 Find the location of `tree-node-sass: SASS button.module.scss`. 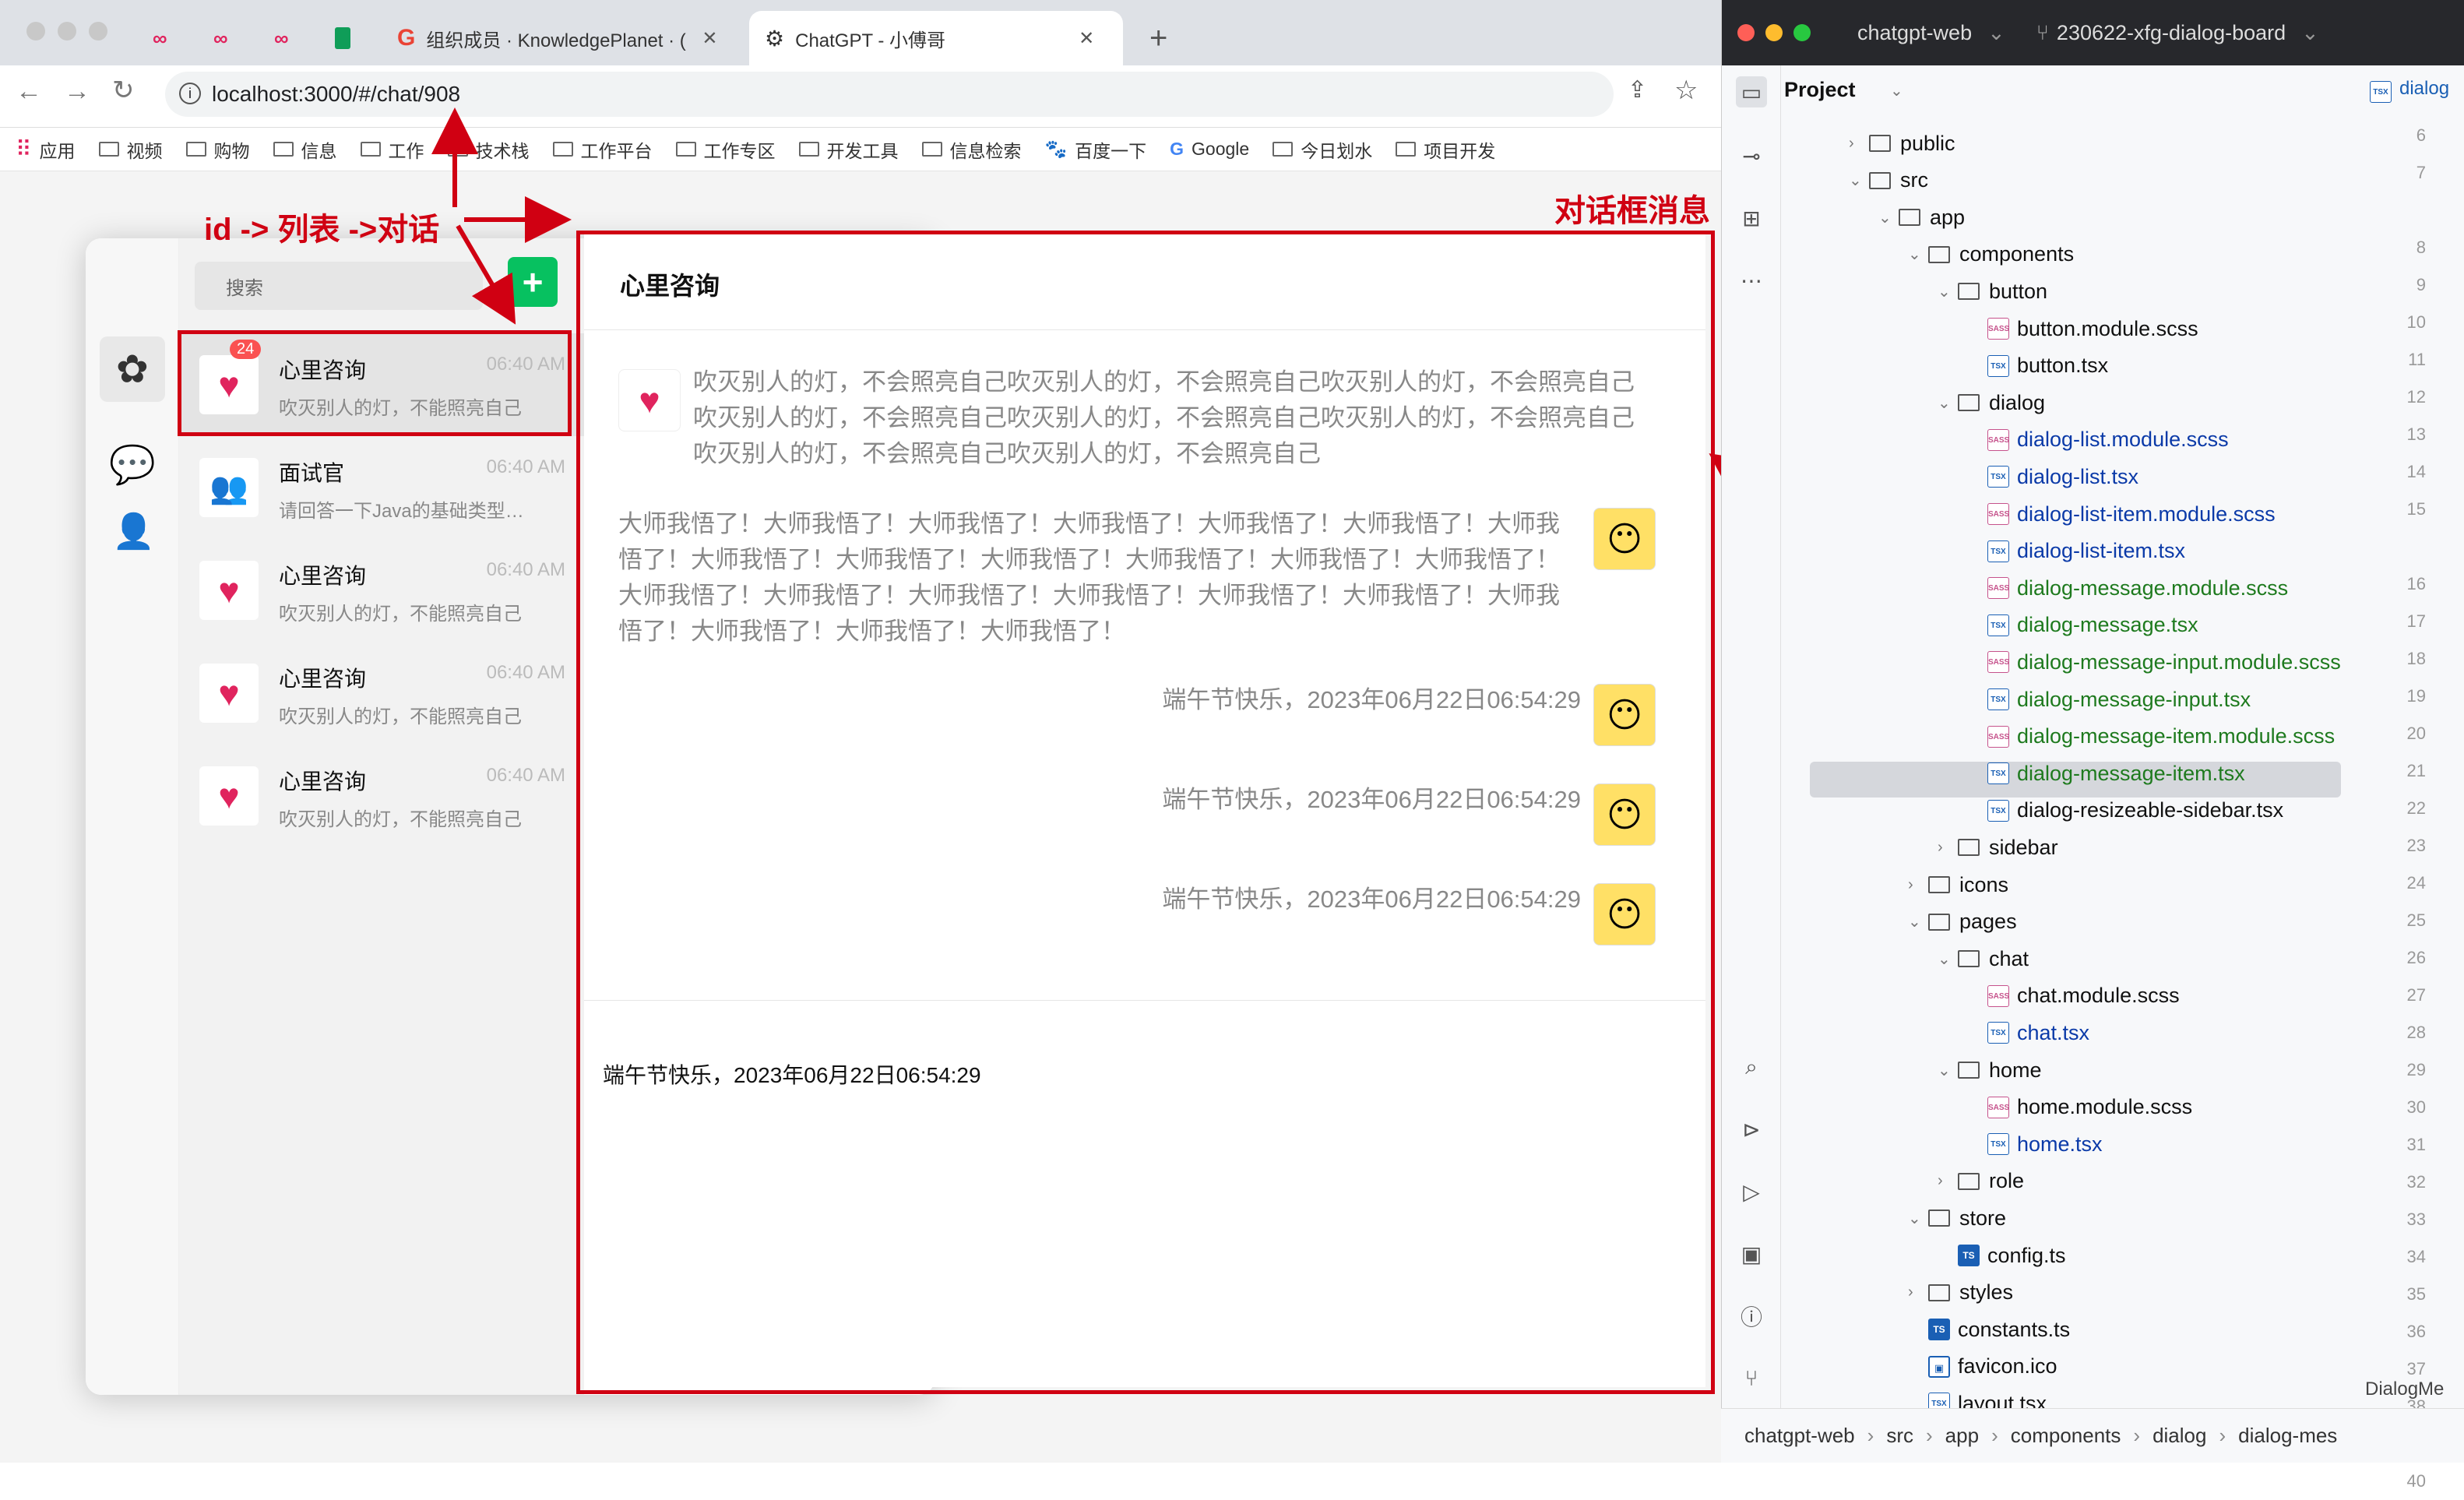

tree-node-sass: SASS button.module.scss is located at coordinates (1959, 328).